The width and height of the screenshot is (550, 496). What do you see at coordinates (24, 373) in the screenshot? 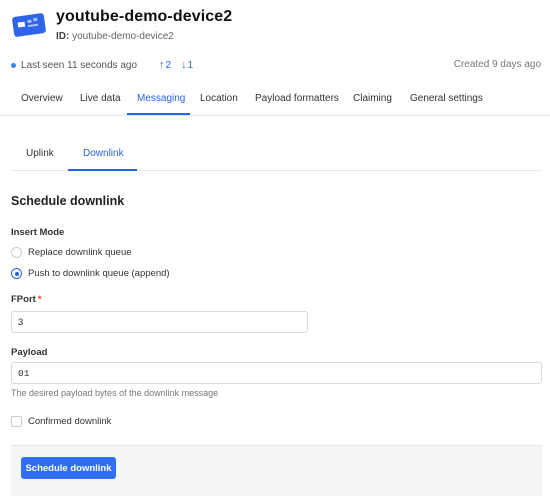
I see `payload-input-value: 01` at bounding box center [24, 373].